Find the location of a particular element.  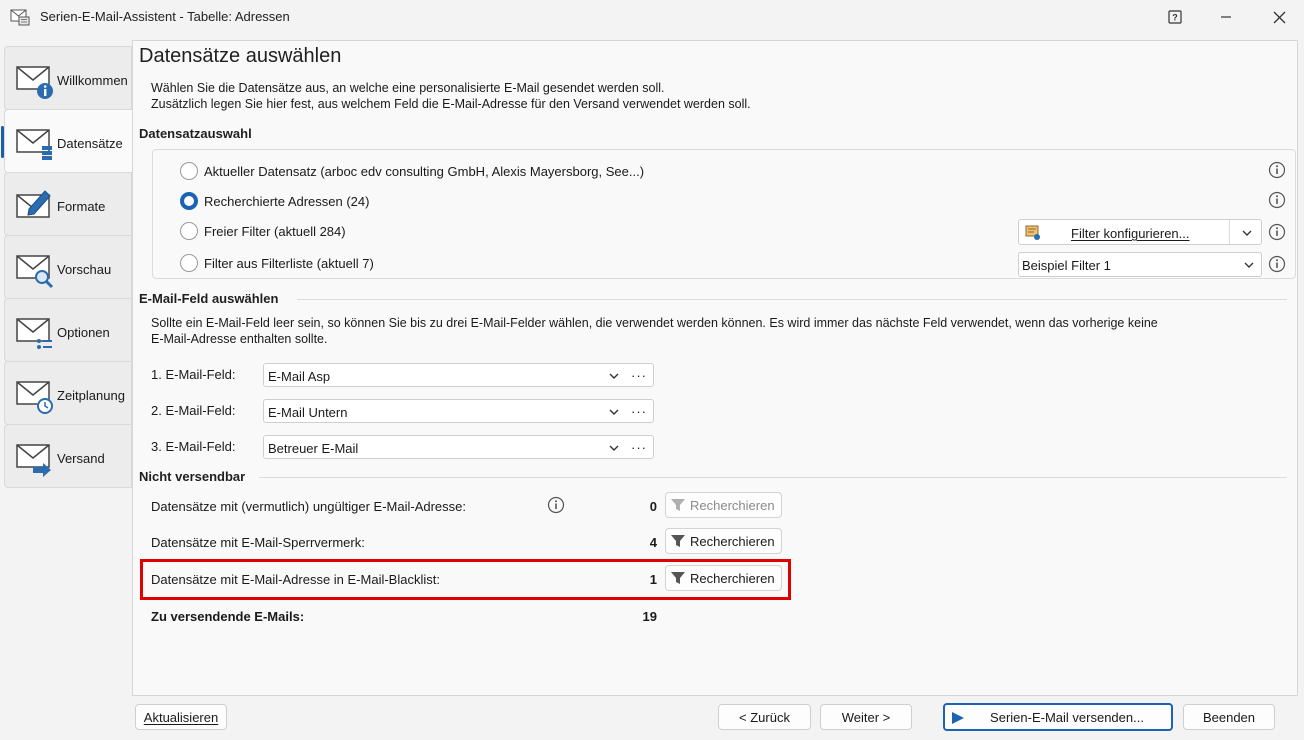

finish-label: Beenden is located at coordinates (1229, 717).